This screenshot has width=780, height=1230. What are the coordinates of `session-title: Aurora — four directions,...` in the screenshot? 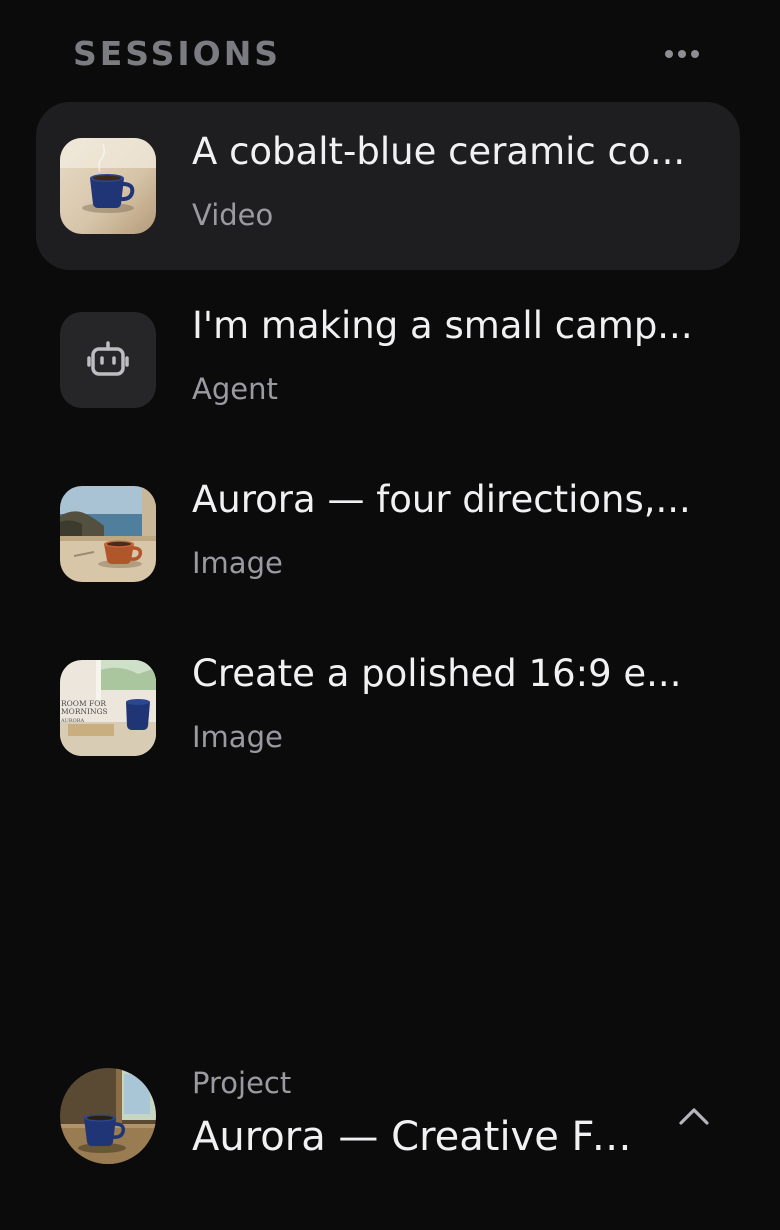 It's located at (441, 499).